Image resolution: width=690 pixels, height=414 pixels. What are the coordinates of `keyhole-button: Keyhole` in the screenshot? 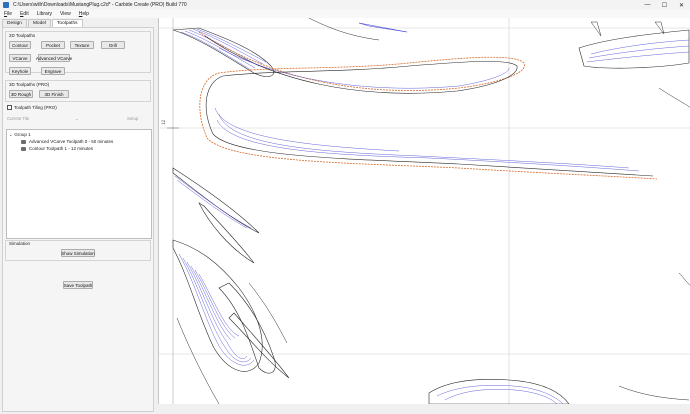 It's located at (20, 71).